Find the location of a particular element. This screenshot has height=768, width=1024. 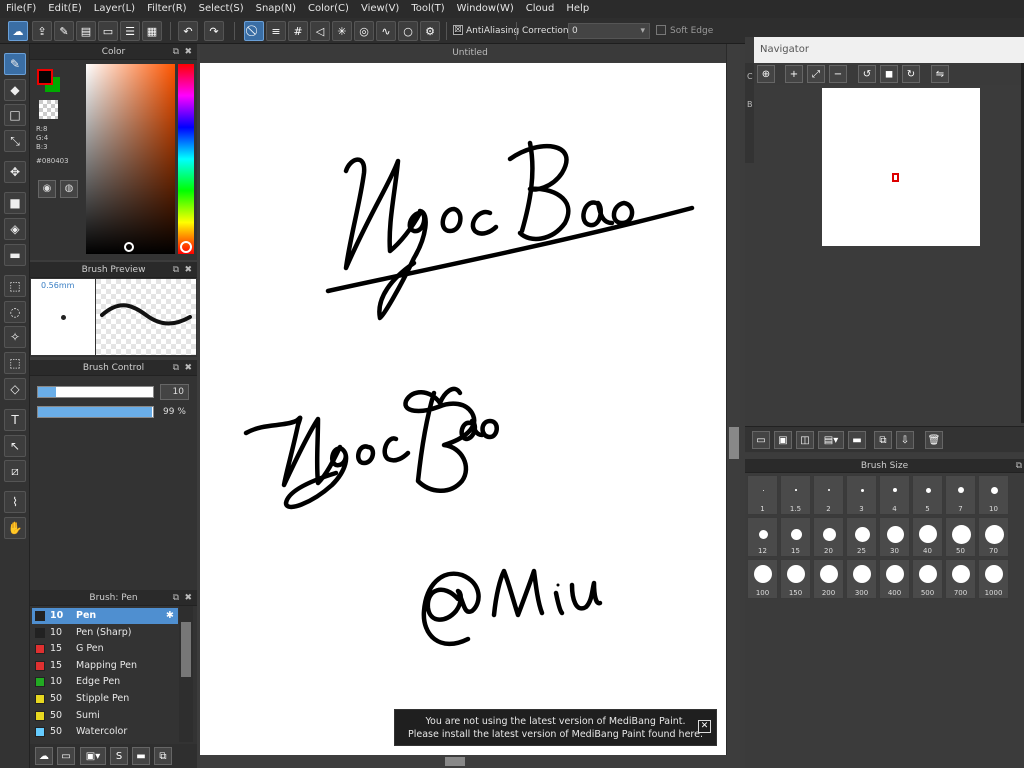

duplicate-layer-icon: ⧉ is located at coordinates (883, 440).